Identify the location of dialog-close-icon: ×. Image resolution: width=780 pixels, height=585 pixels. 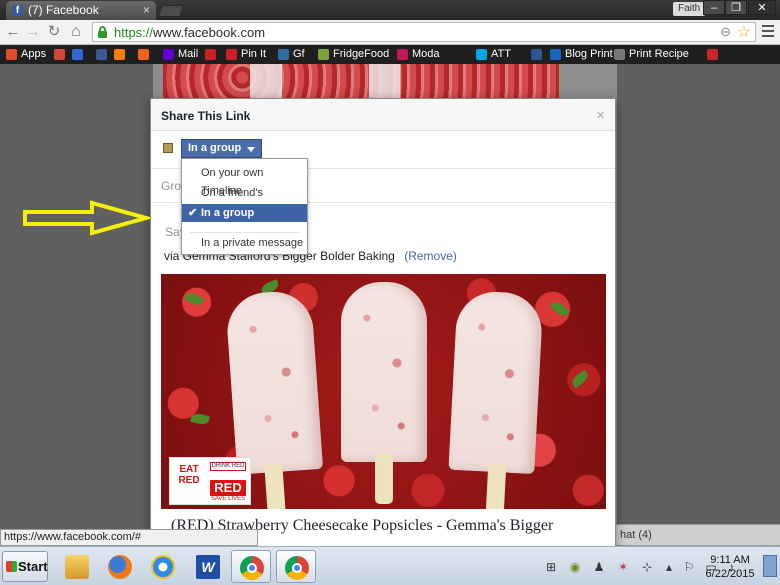
(600, 115).